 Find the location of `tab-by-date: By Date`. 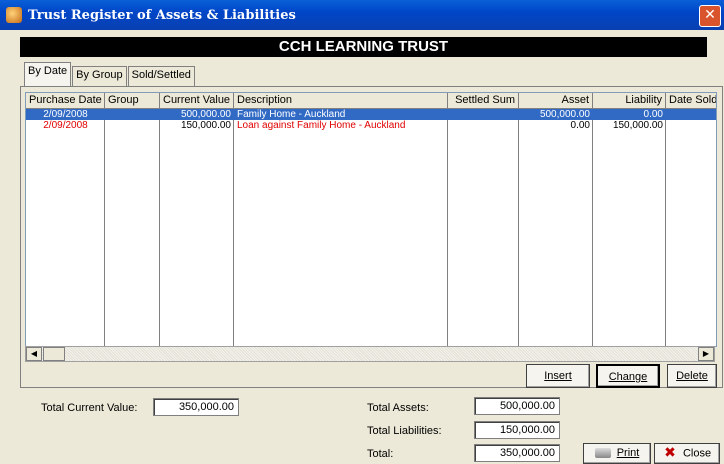

tab-by-date: By Date is located at coordinates (48, 74).